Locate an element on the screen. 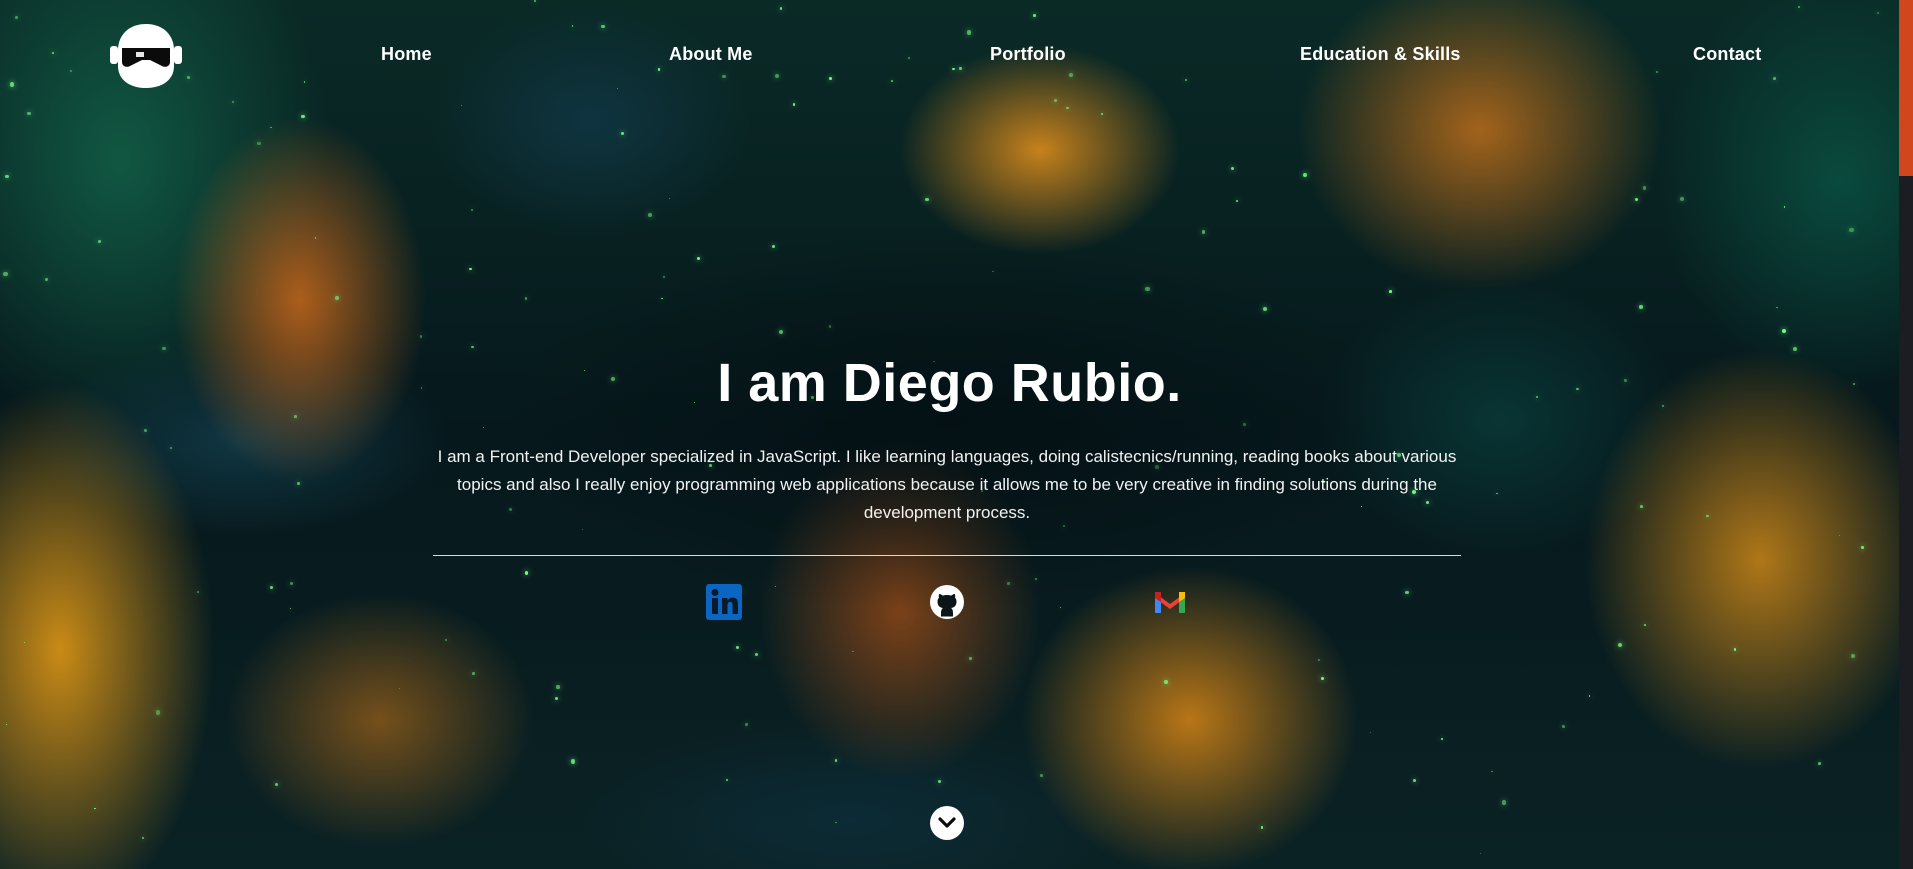  nav-item-home: Home is located at coordinates (406, 54).